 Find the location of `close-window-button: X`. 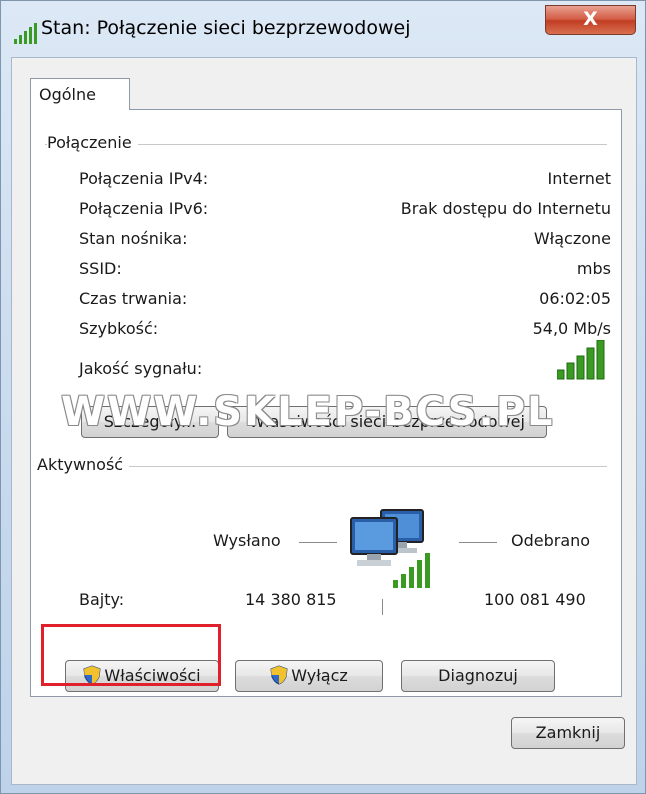

close-window-button: X is located at coordinates (590, 20).